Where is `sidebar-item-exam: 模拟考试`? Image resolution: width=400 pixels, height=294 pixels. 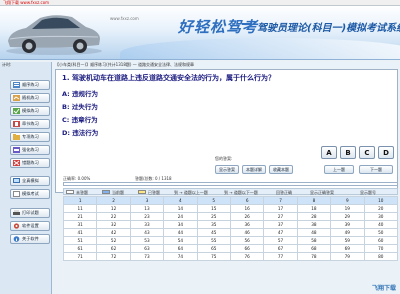 sidebar-item-exam: 模拟考试 is located at coordinates (30, 194).